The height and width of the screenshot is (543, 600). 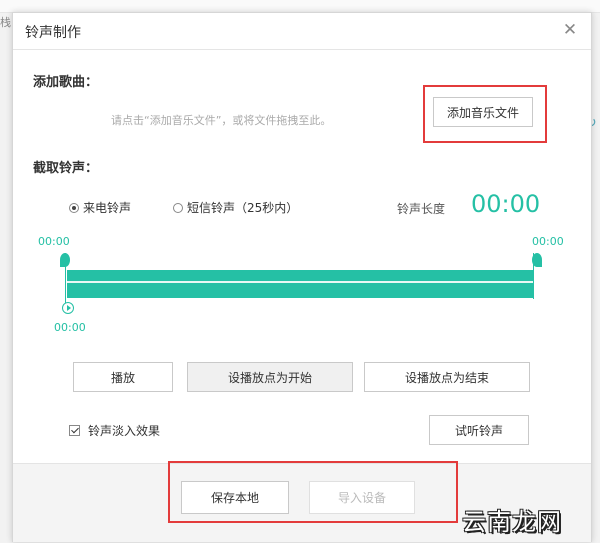 What do you see at coordinates (479, 430) in the screenshot?
I see `preview-button: 试听铃声` at bounding box center [479, 430].